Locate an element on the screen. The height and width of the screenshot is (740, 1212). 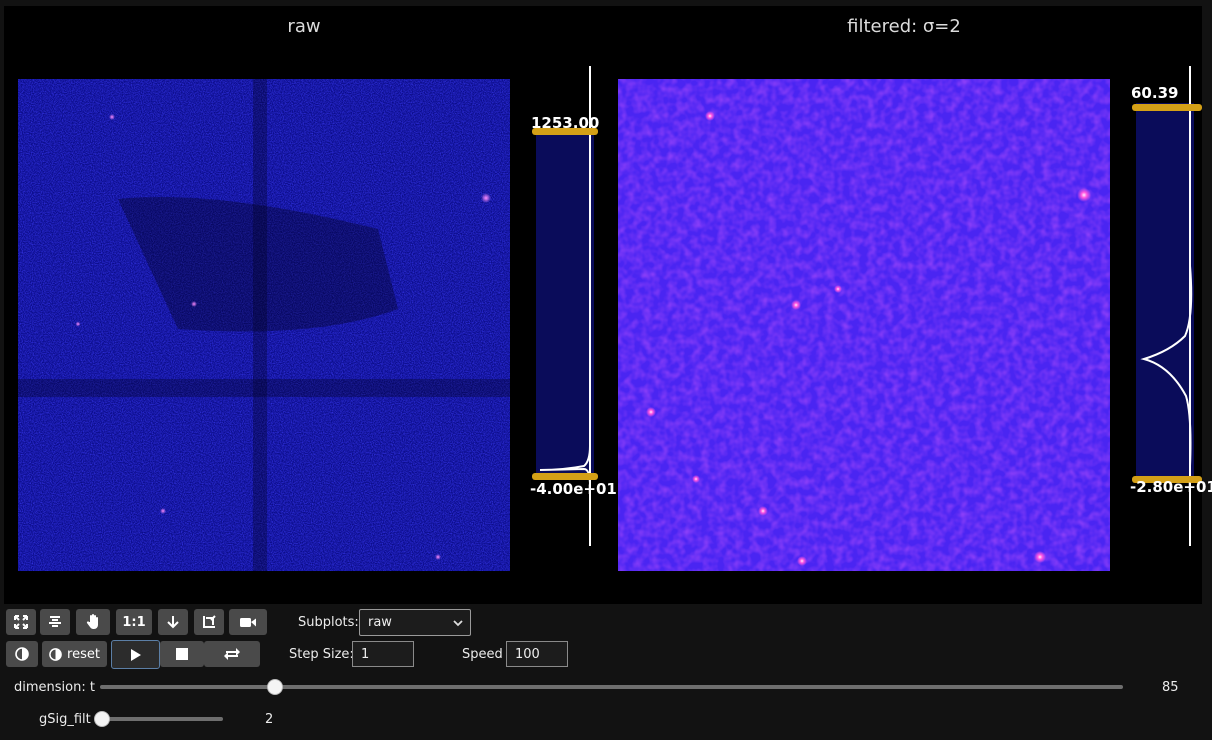
filtered-max-label: 60.39 is located at coordinates (1155, 93).